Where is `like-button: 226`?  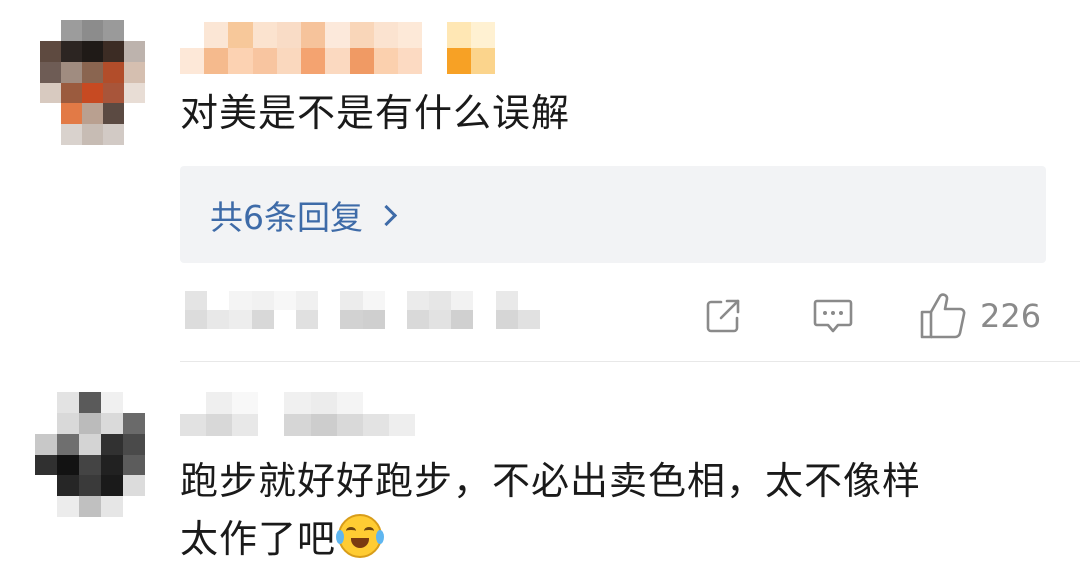 like-button: 226 is located at coordinates (979, 316).